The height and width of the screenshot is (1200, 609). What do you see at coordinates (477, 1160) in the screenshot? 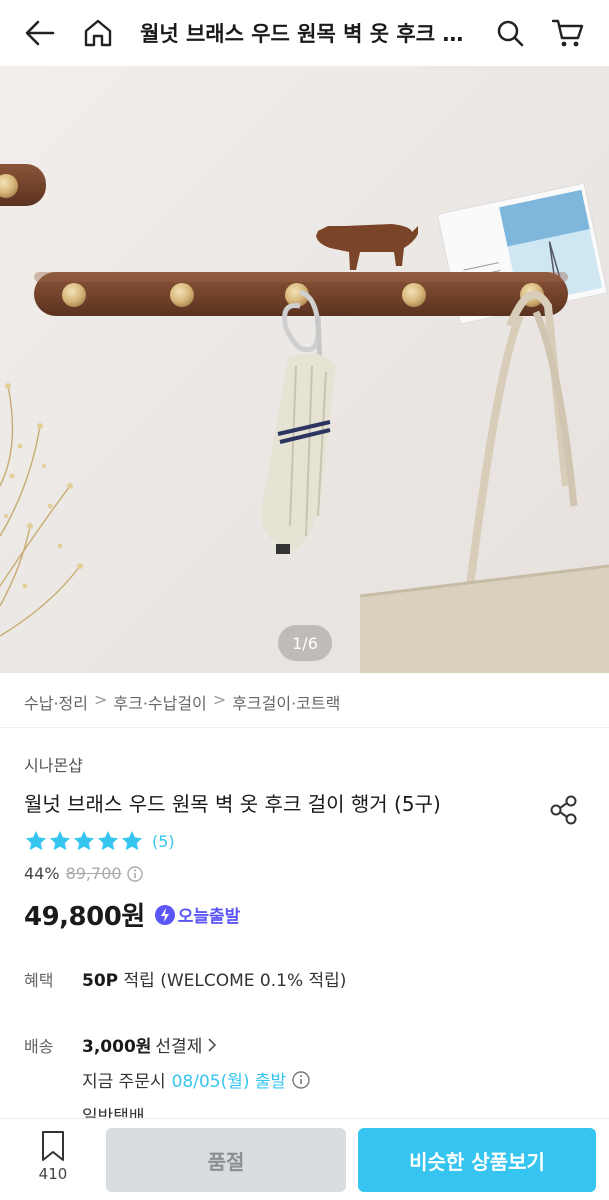
I see `similar-products-button: 비슷한 상품보기` at bounding box center [477, 1160].